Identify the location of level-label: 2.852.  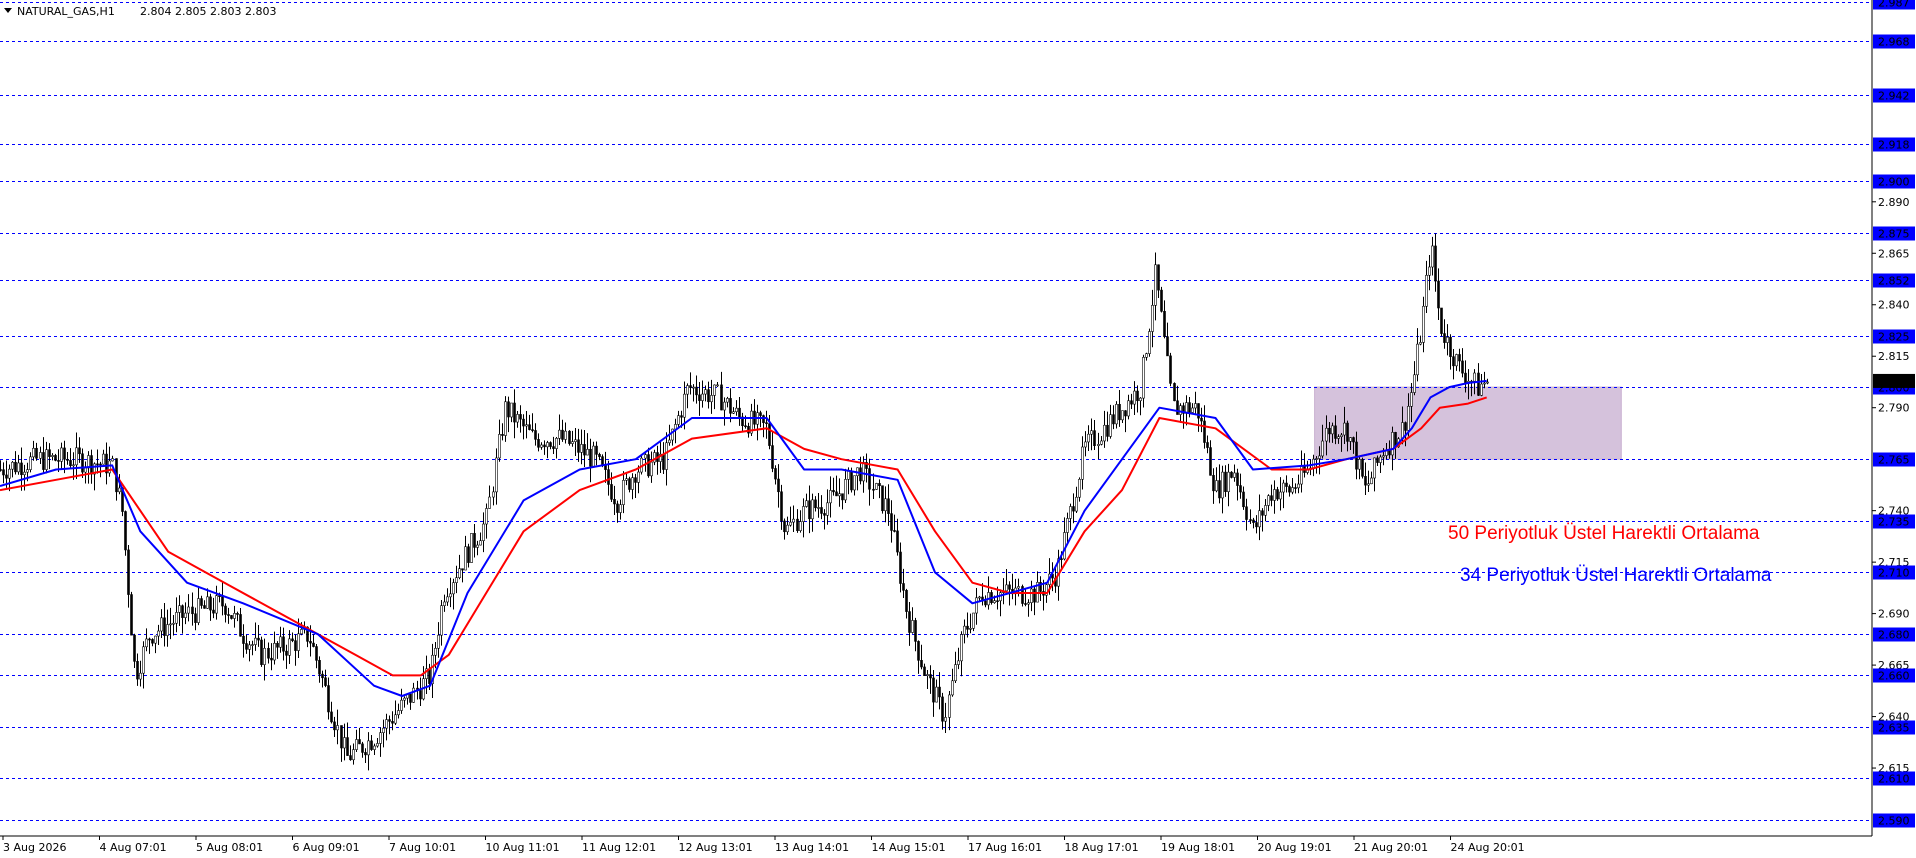
(1894, 281).